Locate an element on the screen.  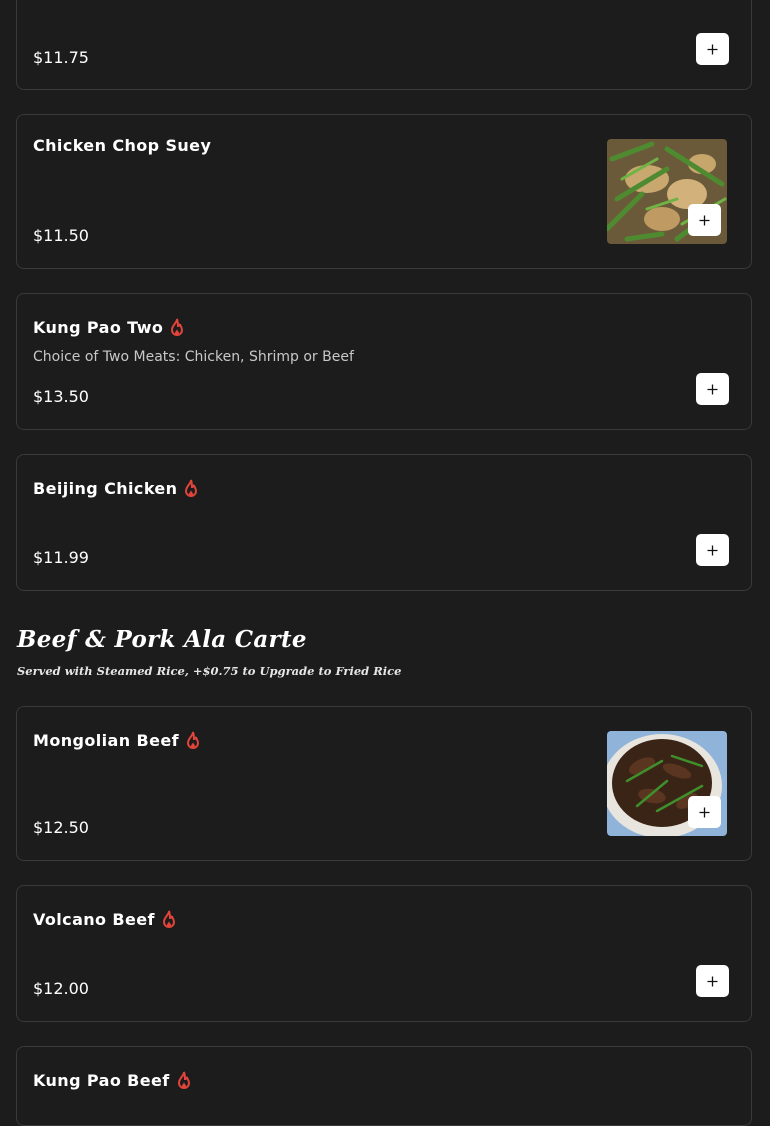
item-price: $12.50 is located at coordinates (61, 827).